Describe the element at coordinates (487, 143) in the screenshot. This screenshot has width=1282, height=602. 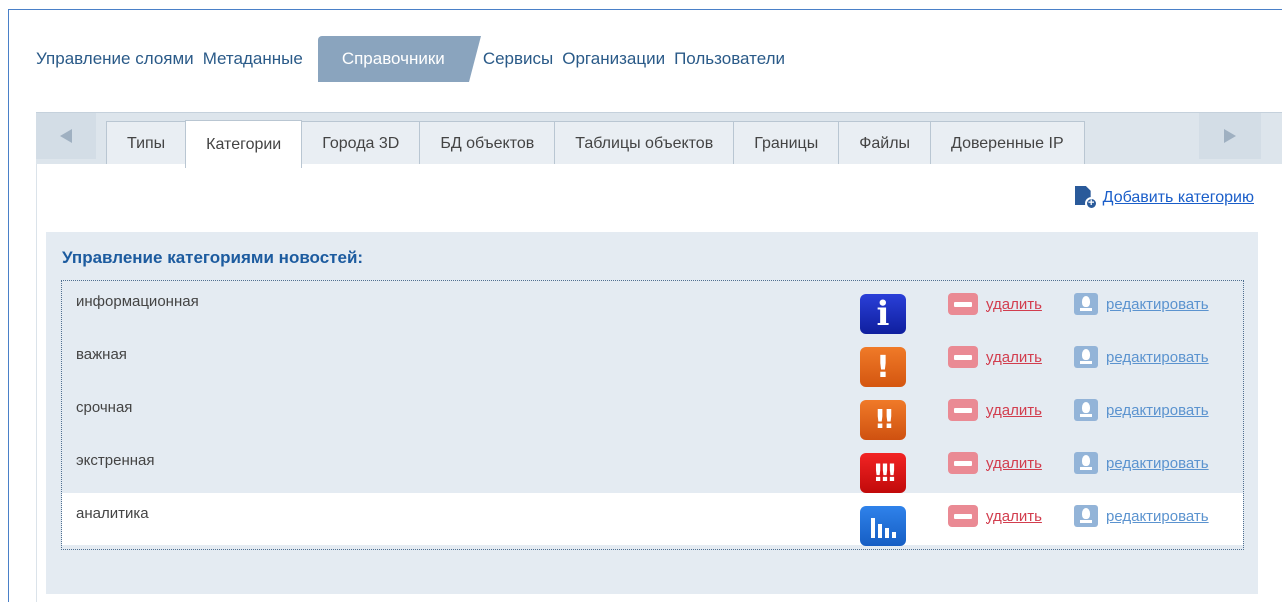
I see `tab-object-db: БД объектов` at that location.